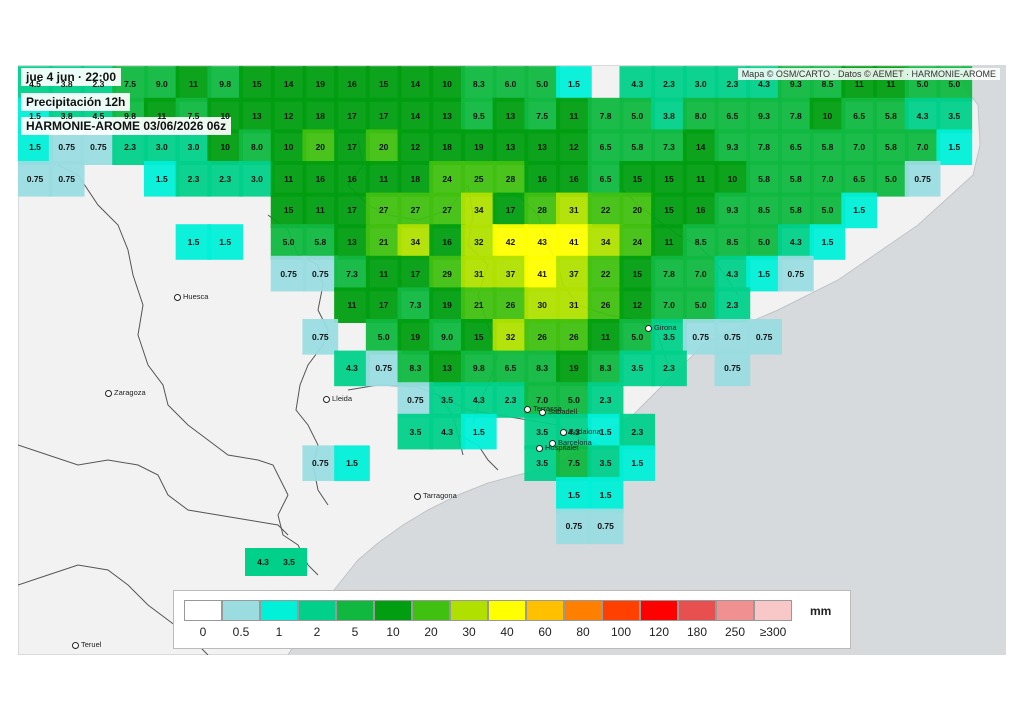  I want to click on city-huesca: Huesca, so click(191, 296).